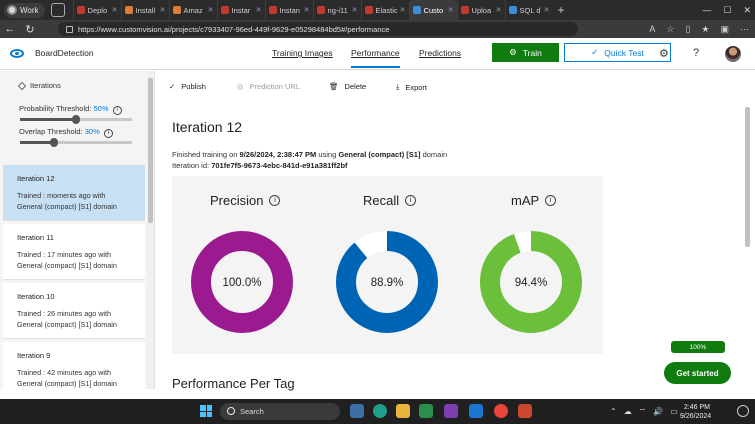 This screenshot has width=755, height=424. I want to click on publish-button: ✓ Publish, so click(187, 86).